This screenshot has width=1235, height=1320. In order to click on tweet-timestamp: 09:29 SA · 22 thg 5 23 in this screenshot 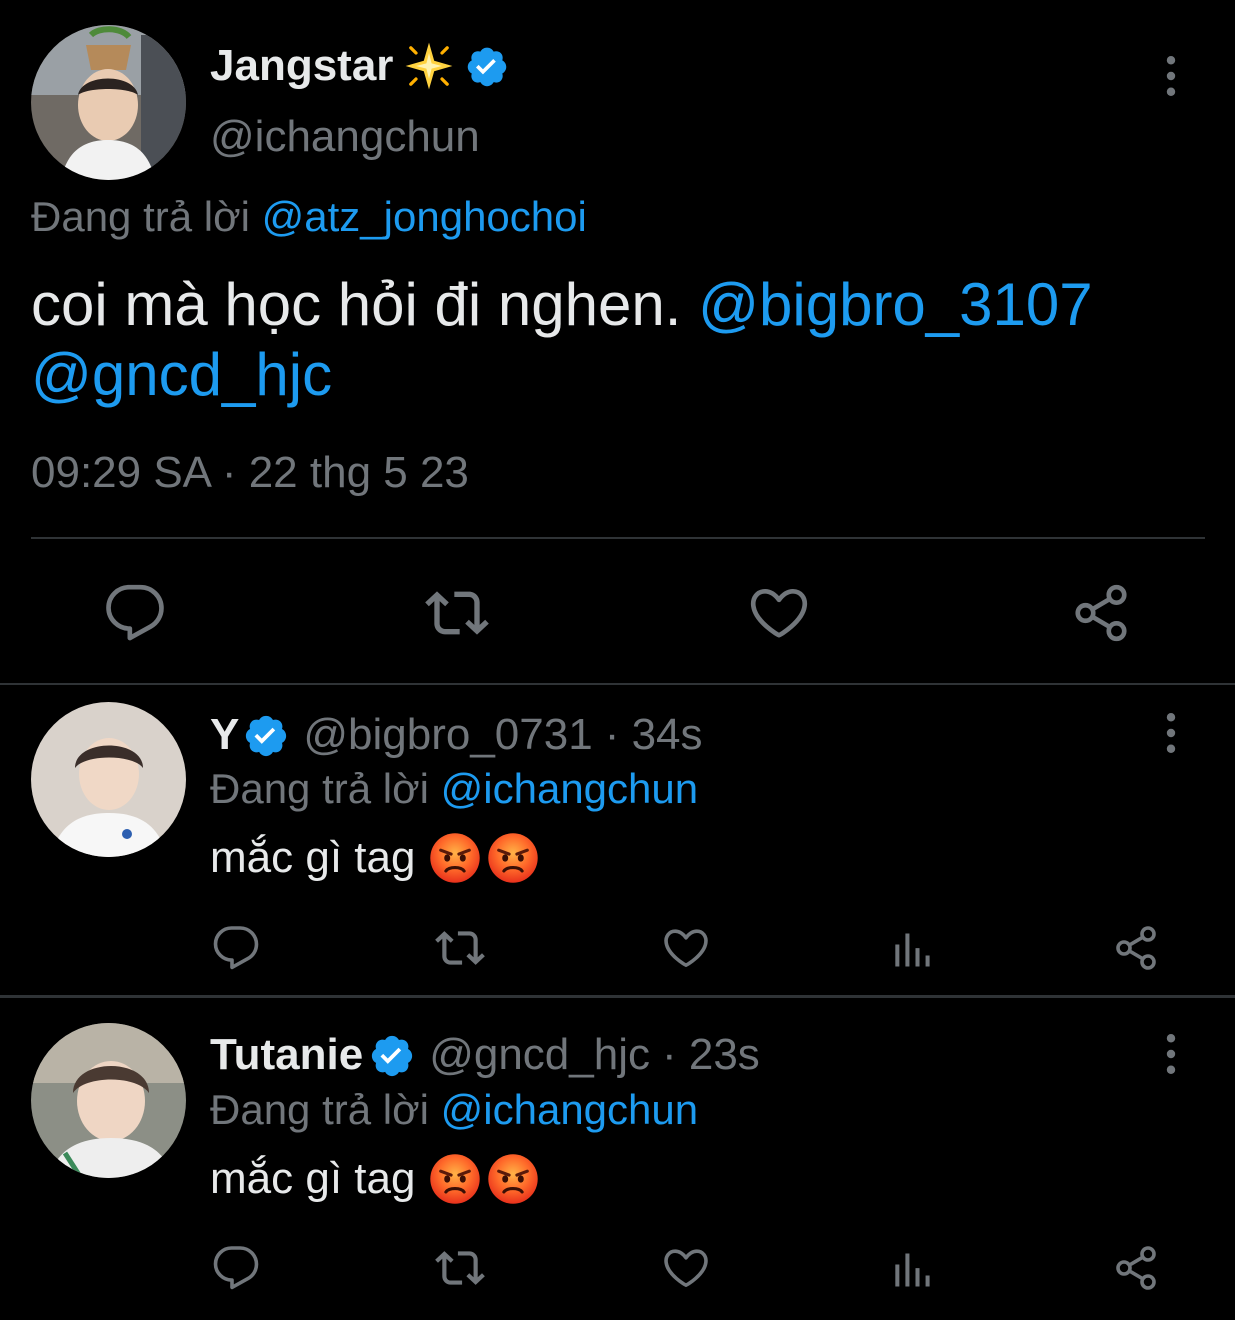, I will do `click(250, 473)`.